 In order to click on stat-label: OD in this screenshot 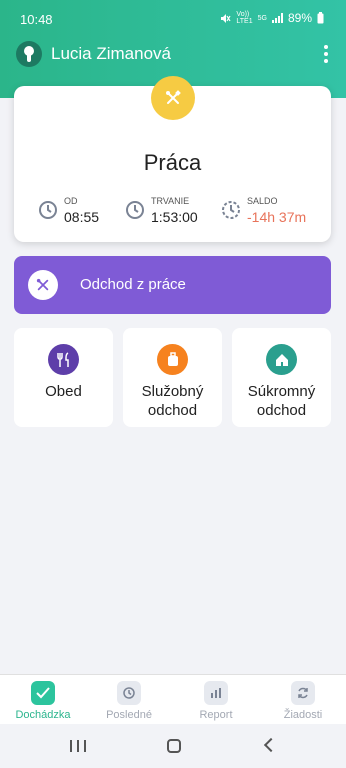, I will do `click(71, 201)`.